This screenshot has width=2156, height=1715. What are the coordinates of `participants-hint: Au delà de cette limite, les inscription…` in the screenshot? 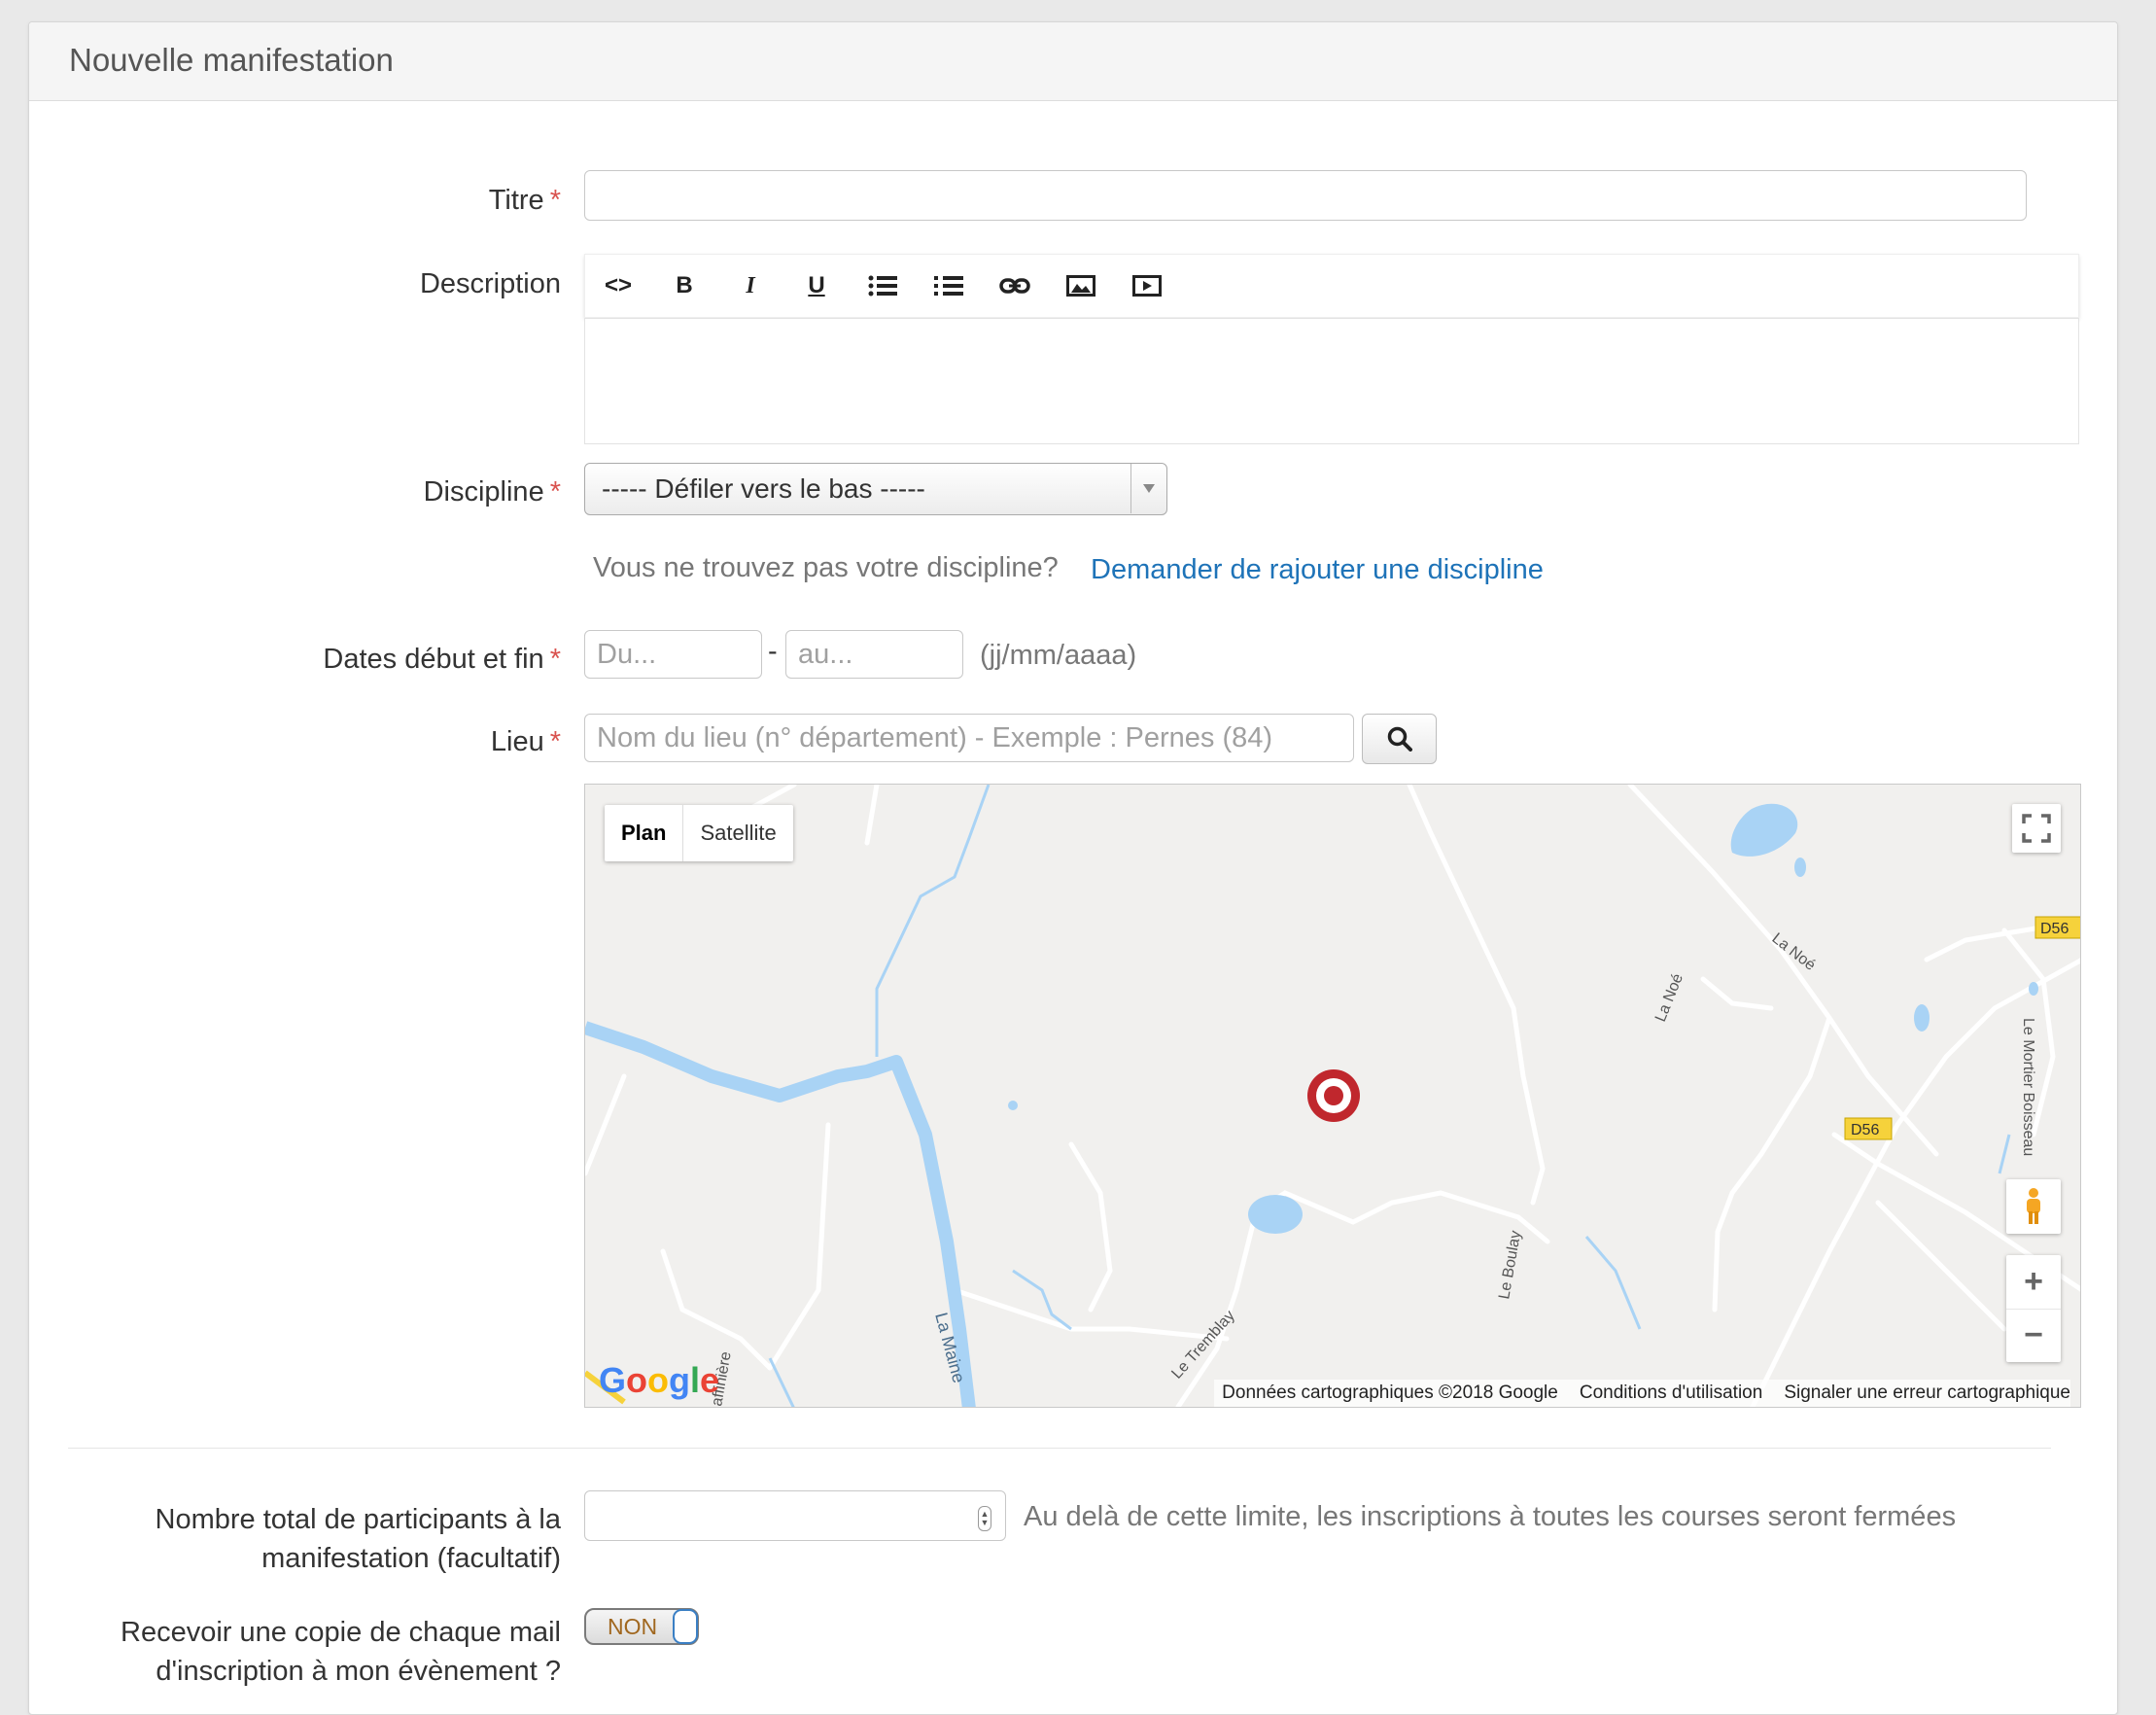 It's located at (1490, 1516).